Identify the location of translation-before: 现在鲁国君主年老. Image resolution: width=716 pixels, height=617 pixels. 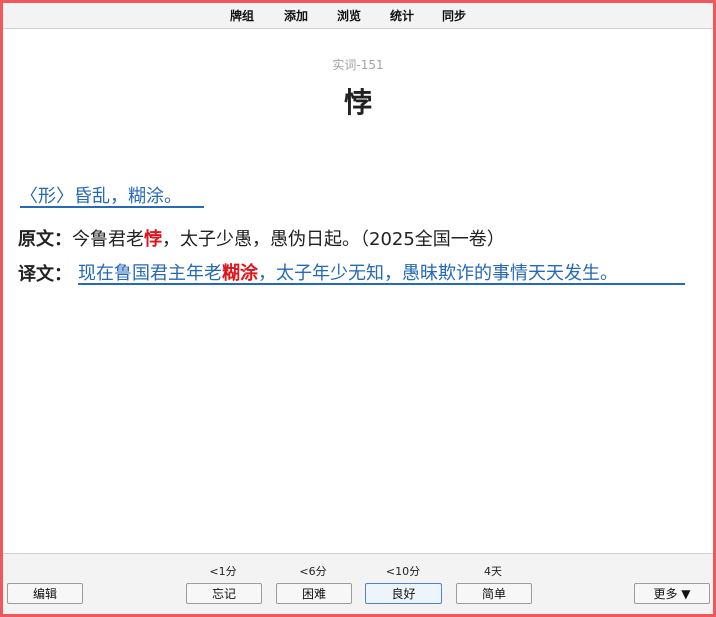
(150, 273).